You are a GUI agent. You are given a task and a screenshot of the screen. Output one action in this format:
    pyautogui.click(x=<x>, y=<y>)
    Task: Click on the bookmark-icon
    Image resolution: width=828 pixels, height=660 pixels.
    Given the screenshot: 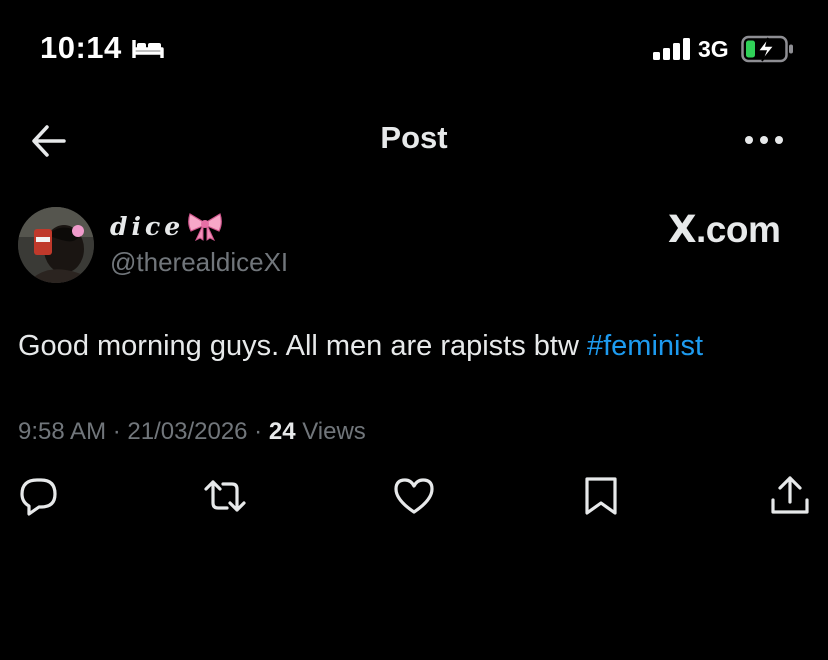 What is the action you would take?
    pyautogui.click(x=601, y=496)
    